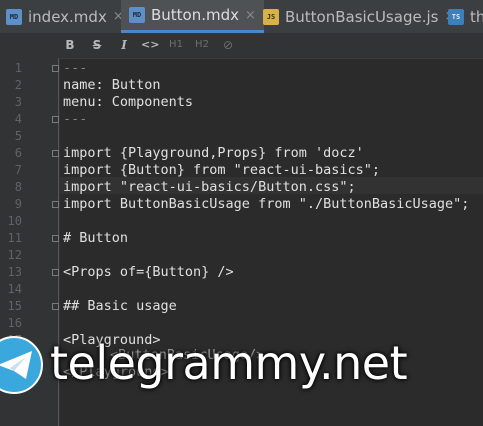  What do you see at coordinates (14, 323) in the screenshot?
I see `line-number: 16` at bounding box center [14, 323].